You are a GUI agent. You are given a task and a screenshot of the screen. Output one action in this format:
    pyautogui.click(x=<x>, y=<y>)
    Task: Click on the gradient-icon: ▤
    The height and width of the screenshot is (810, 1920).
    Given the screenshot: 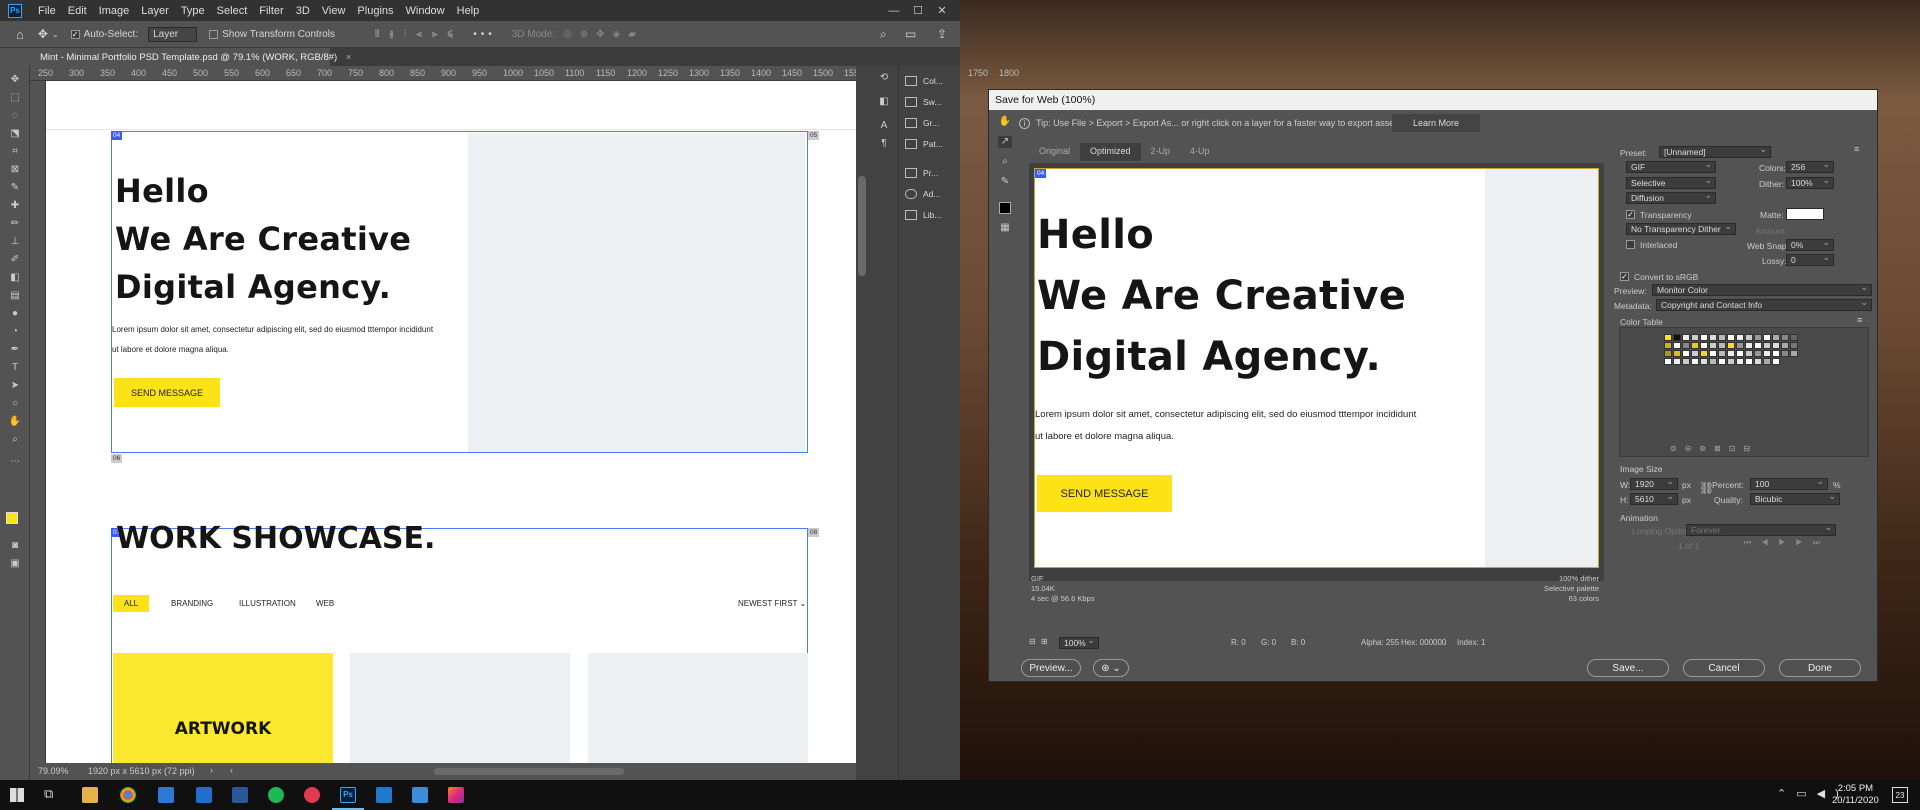 What is the action you would take?
    pyautogui.click(x=15, y=296)
    